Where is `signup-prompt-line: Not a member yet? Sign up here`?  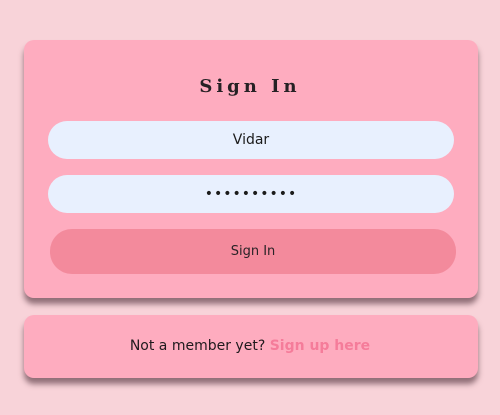
signup-prompt-line: Not a member yet? Sign up here is located at coordinates (250, 346).